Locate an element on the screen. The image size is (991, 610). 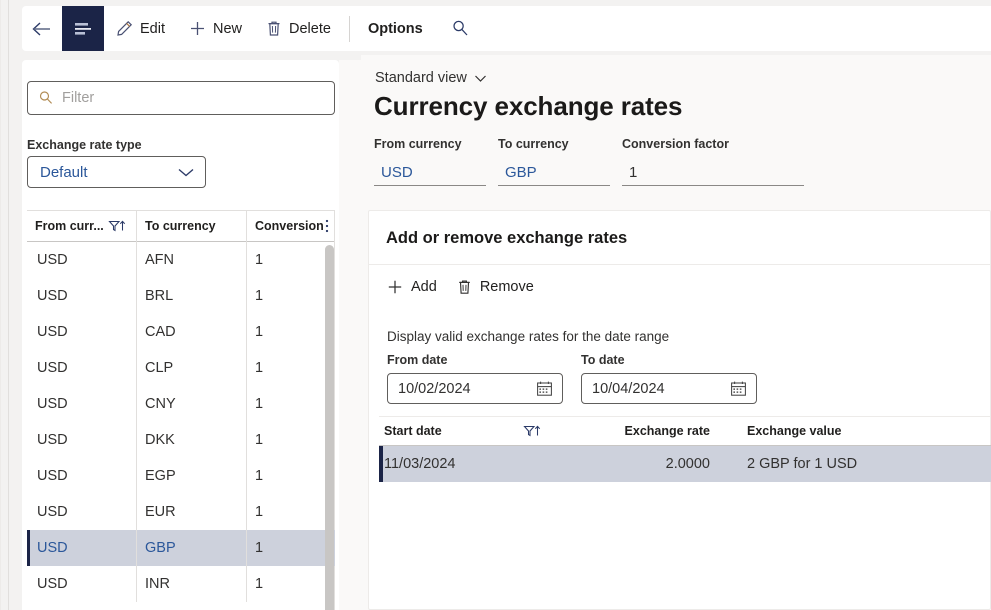
card-action-bar: Add Remove is located at coordinates (460, 287).